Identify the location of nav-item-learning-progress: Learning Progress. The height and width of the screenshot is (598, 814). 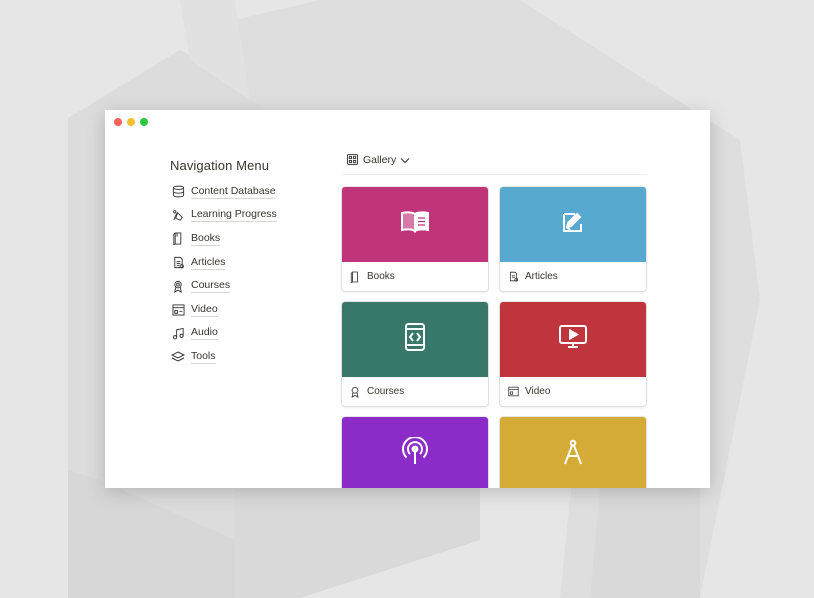
(224, 216).